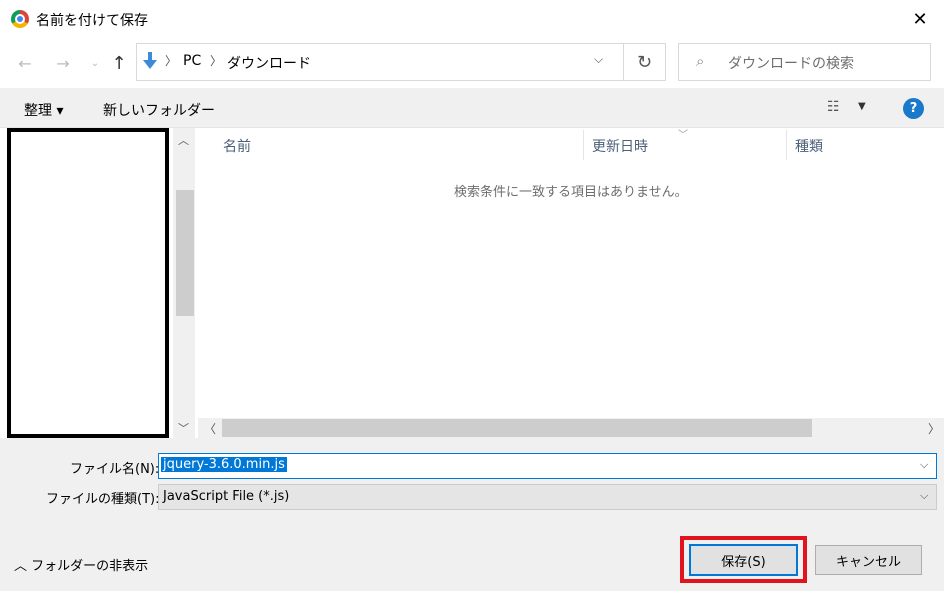 The image size is (944, 591). What do you see at coordinates (183, 428) in the screenshot?
I see `scroll-down-icon: ﹀` at bounding box center [183, 428].